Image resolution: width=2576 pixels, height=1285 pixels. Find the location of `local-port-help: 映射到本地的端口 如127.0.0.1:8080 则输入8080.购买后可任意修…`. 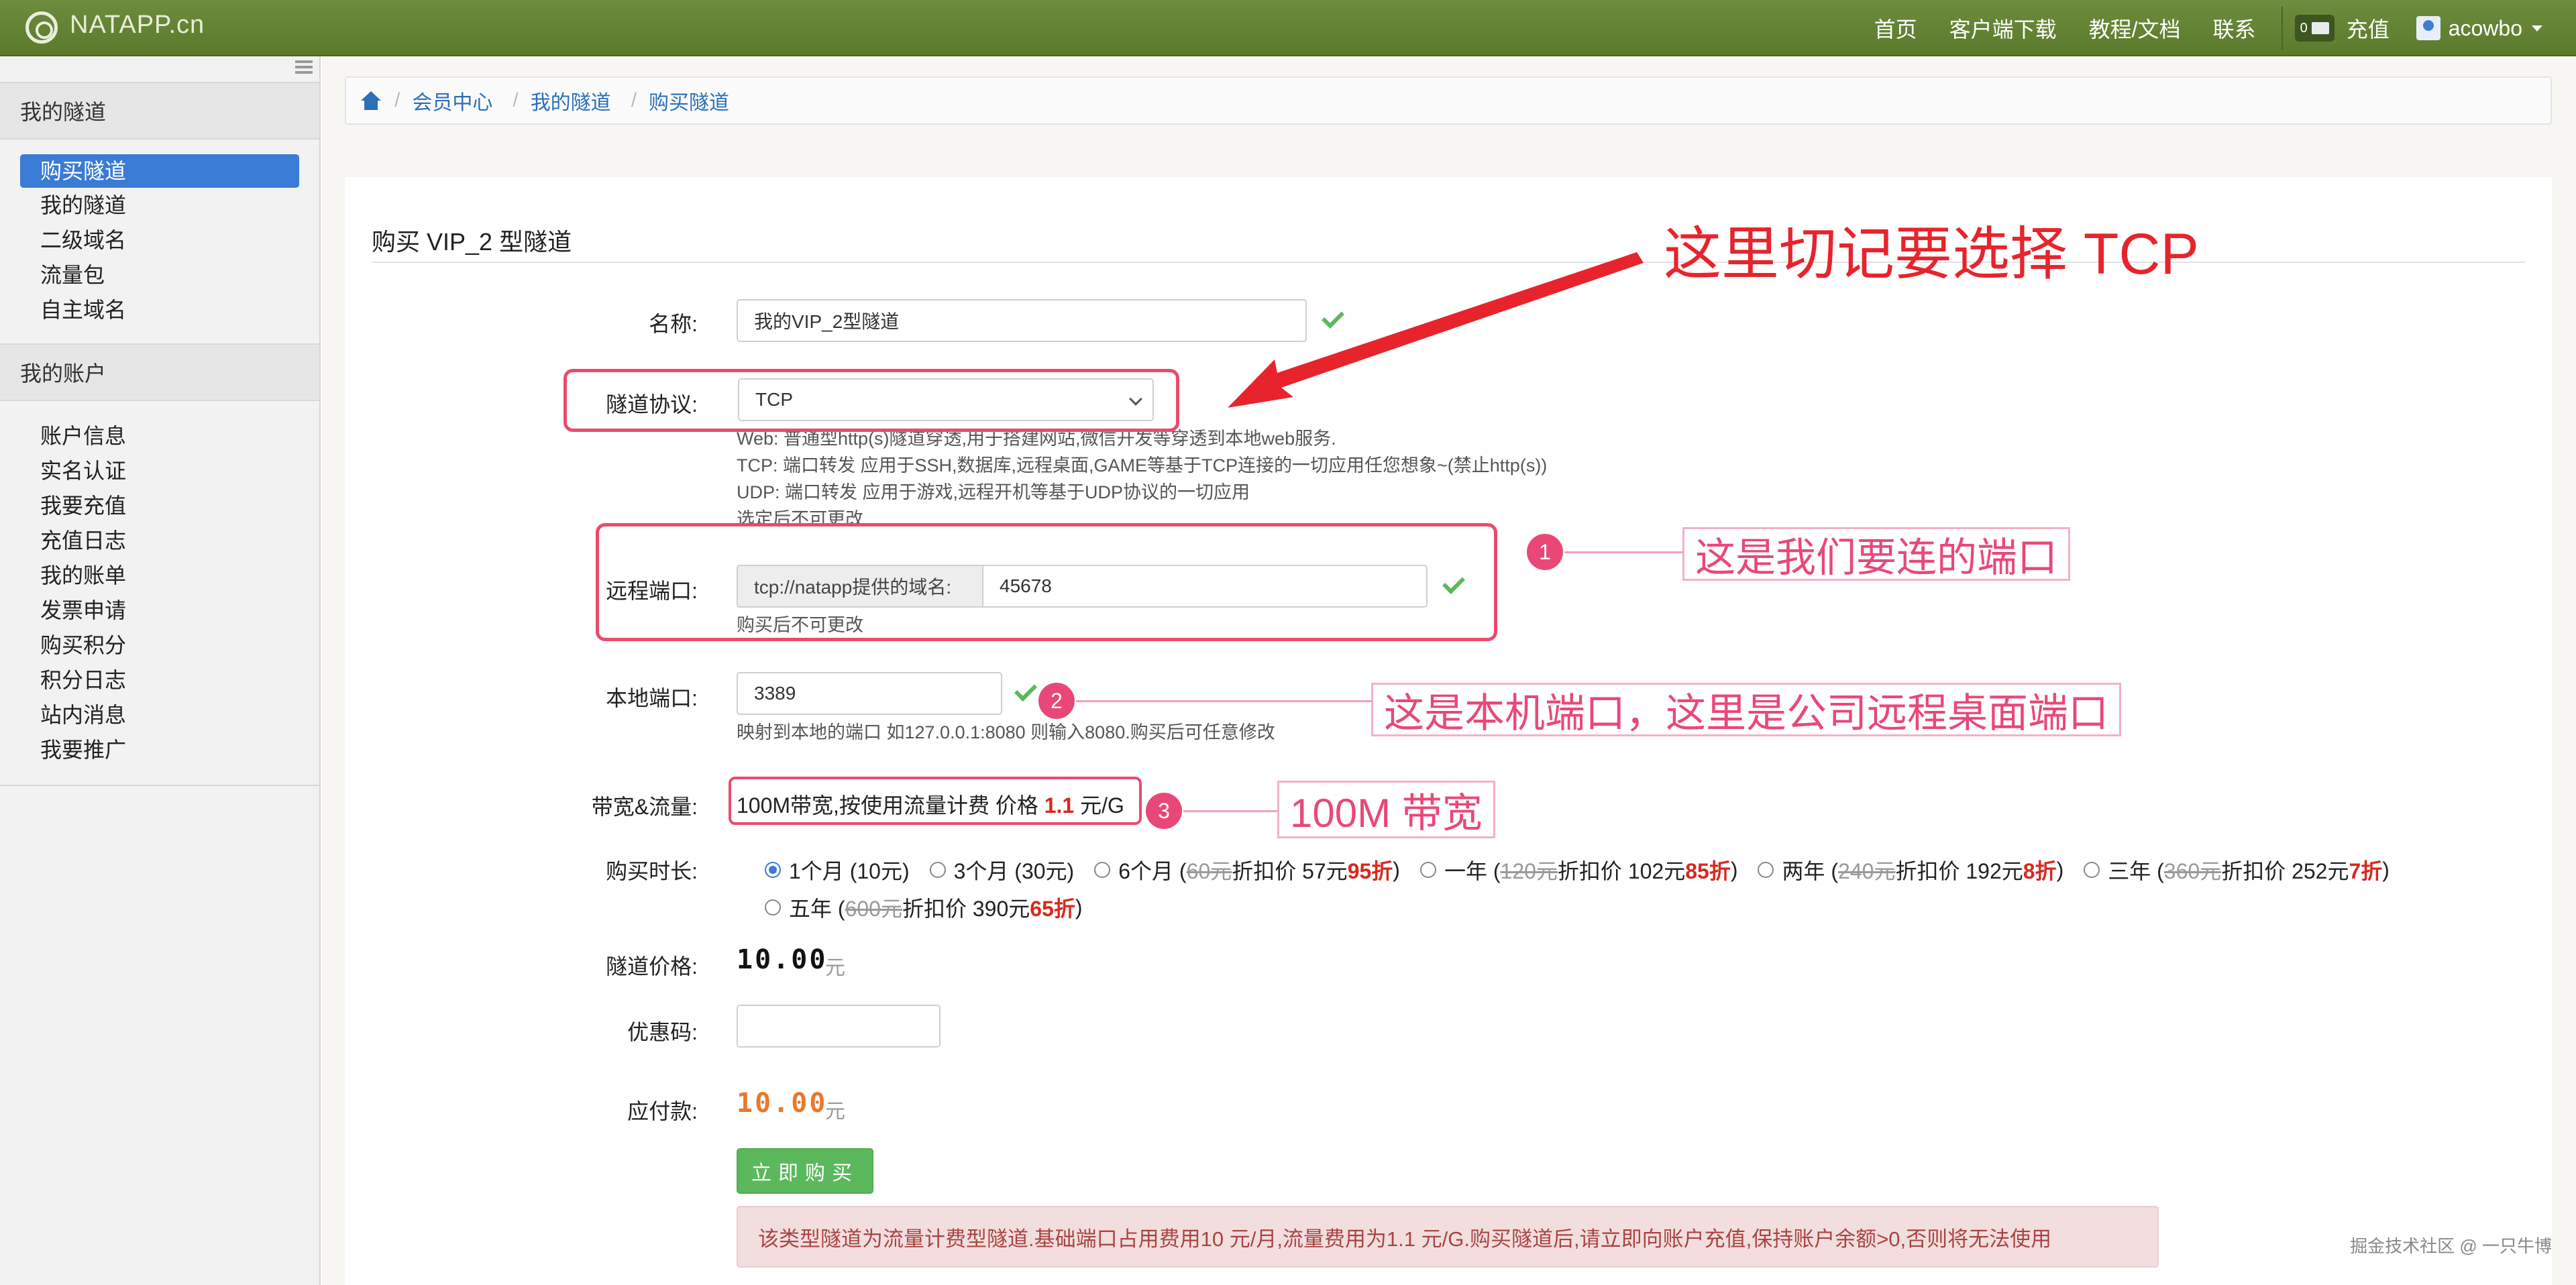

local-port-help: 映射到本地的端口 如127.0.0.1:8080 则输入8080.购买后可任意修… is located at coordinates (1006, 732).